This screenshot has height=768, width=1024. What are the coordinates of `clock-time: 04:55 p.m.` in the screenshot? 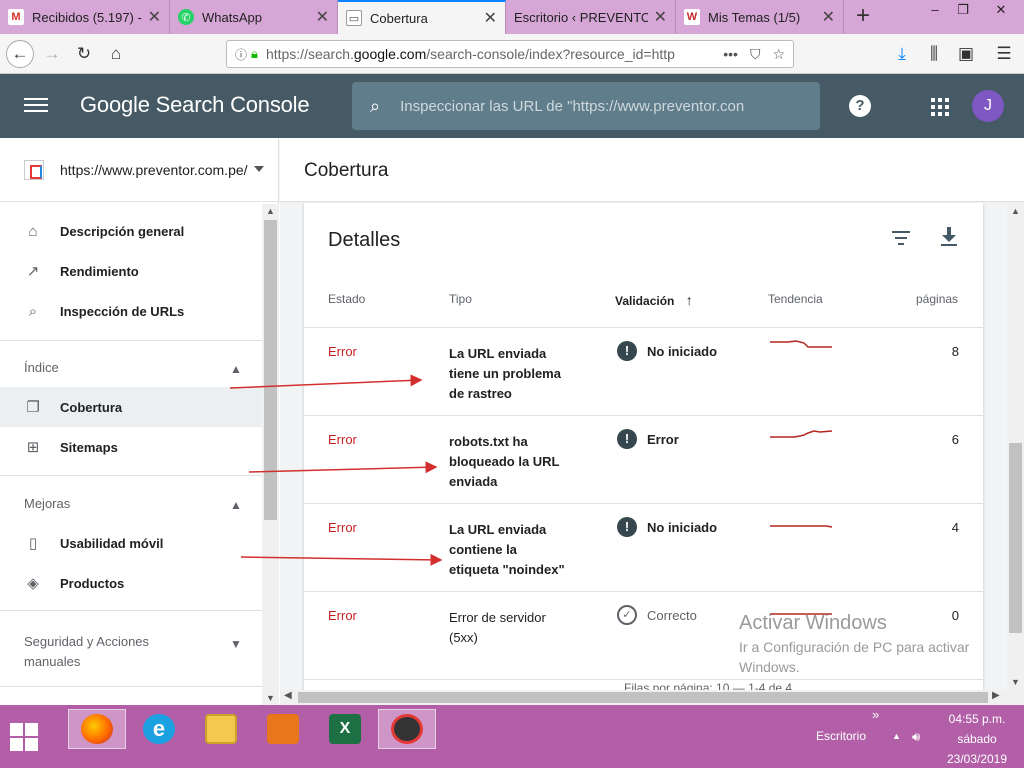 It's located at (977, 719).